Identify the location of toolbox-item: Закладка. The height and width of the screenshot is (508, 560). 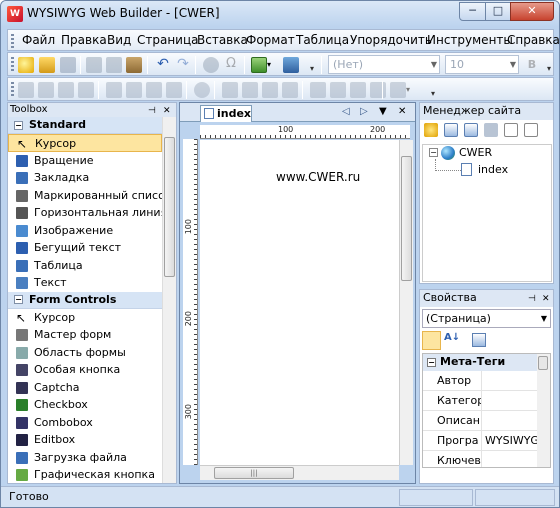
(92, 178).